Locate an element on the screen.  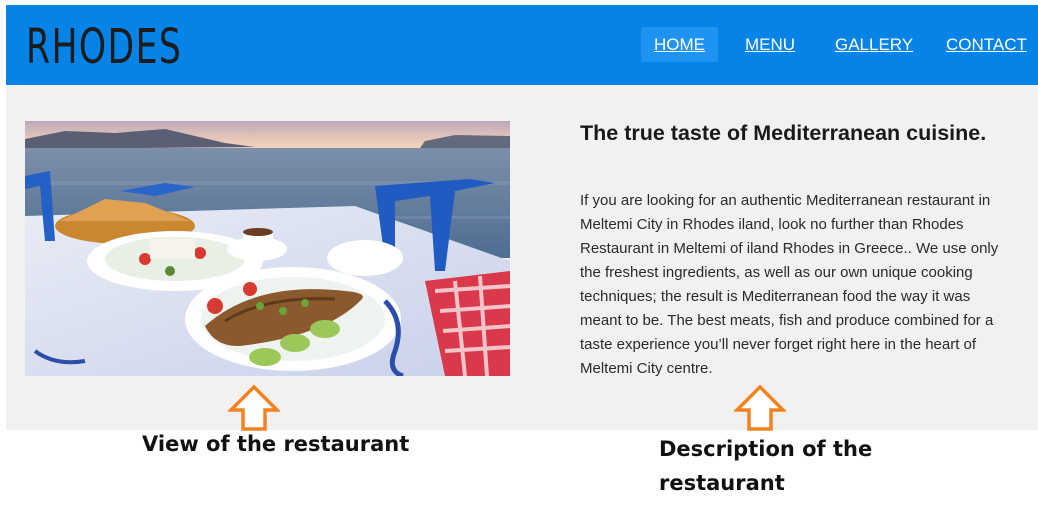
annotation-description-label: Description of the restaurant is located at coordinates (766, 466).